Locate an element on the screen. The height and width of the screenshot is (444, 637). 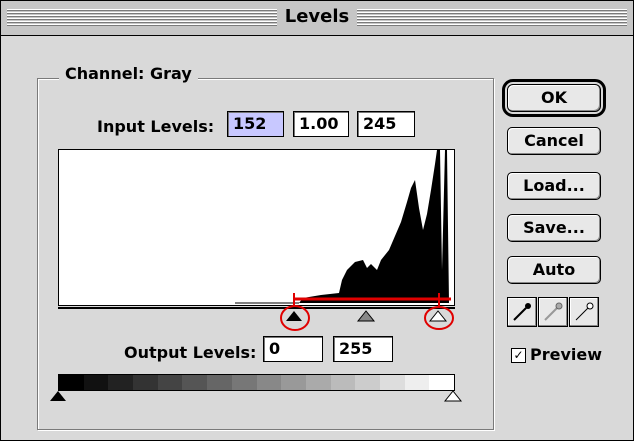
cancel-button: Cancel is located at coordinates (554, 141).